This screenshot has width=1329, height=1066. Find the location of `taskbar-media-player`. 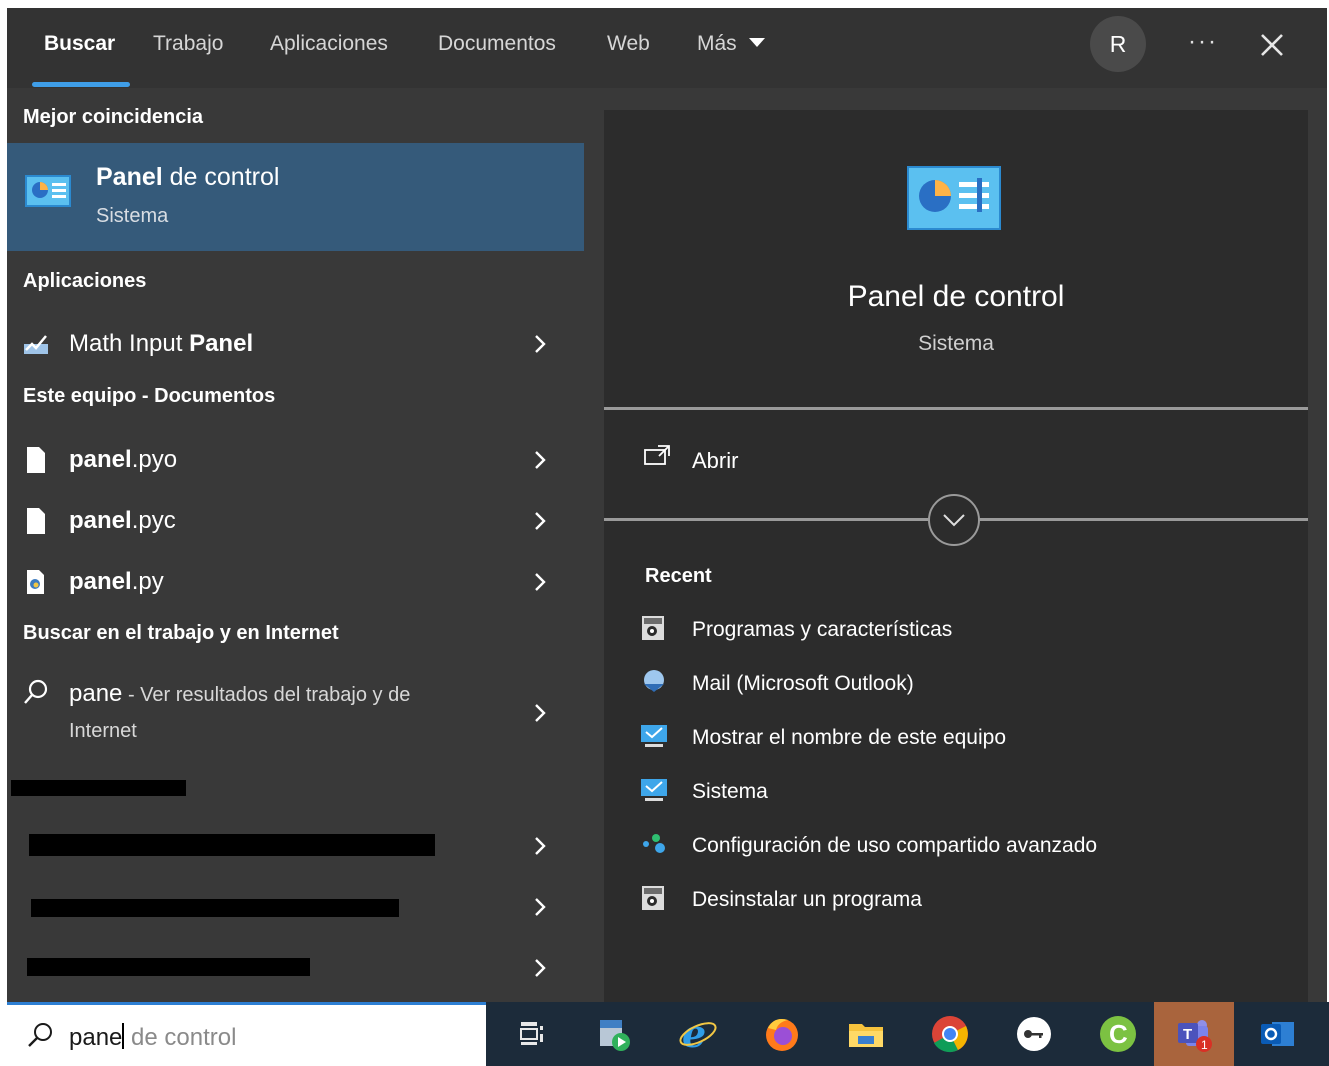

taskbar-media-player is located at coordinates (614, 1034).